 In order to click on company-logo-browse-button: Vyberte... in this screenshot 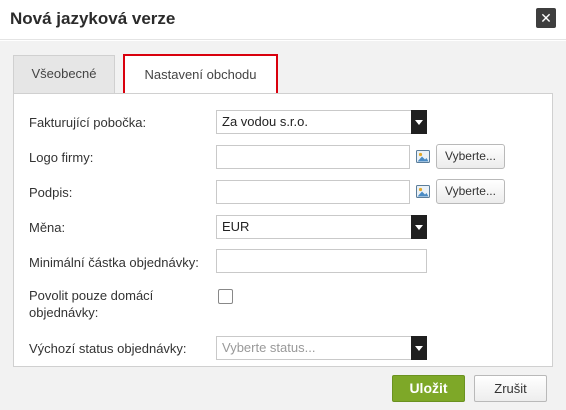, I will do `click(470, 156)`.